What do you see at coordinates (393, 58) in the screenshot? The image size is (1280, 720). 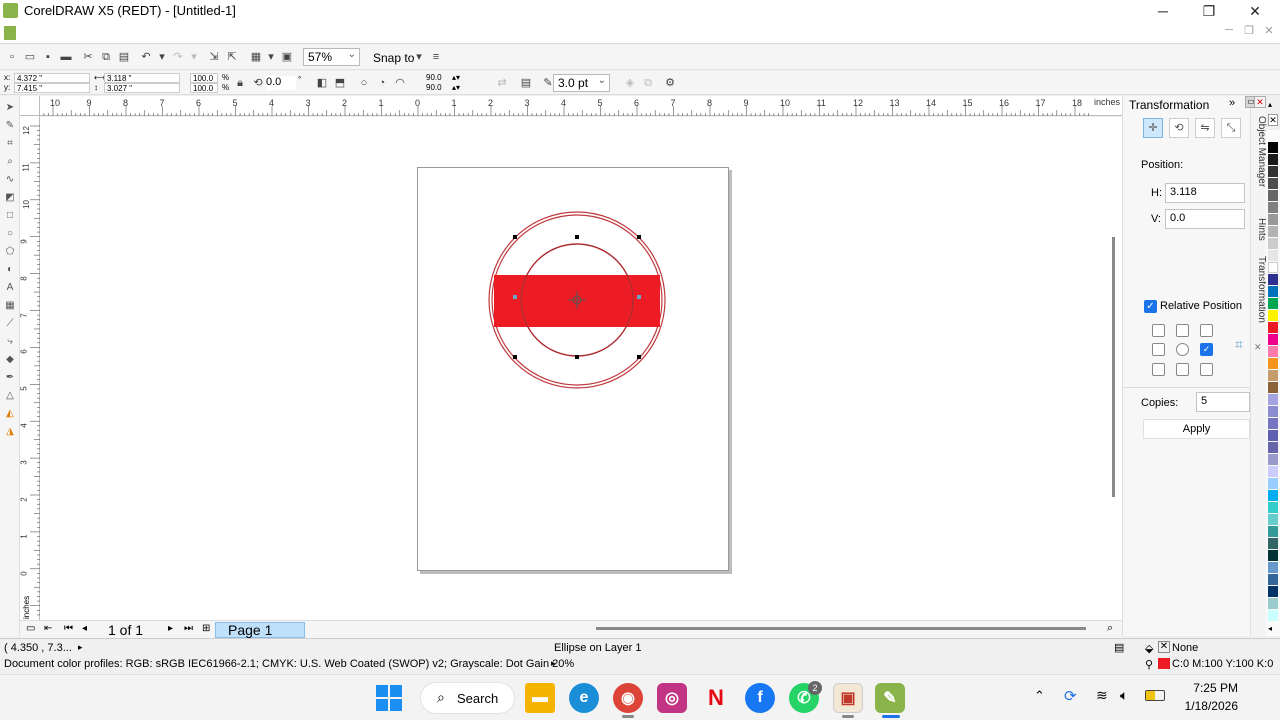 I see `snap-to-button: Snap to` at bounding box center [393, 58].